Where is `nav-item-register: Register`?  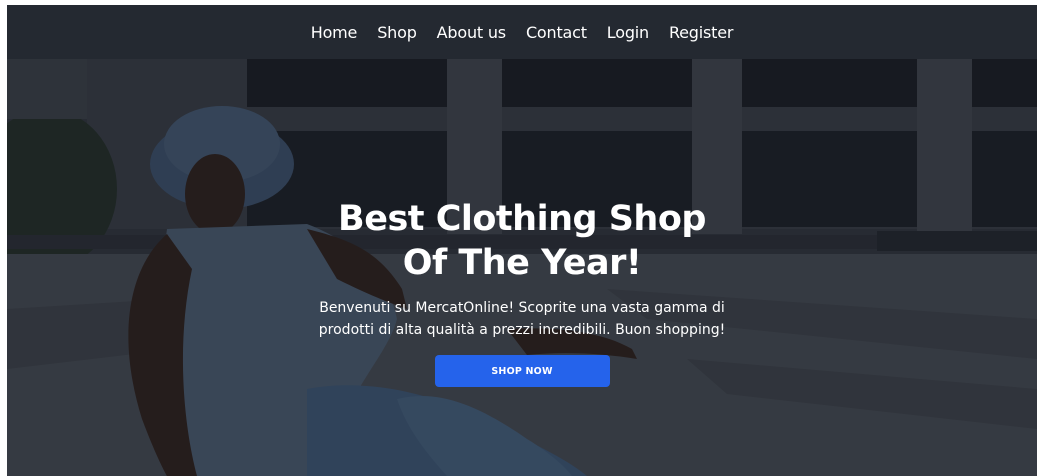
nav-item-register: Register is located at coordinates (701, 32).